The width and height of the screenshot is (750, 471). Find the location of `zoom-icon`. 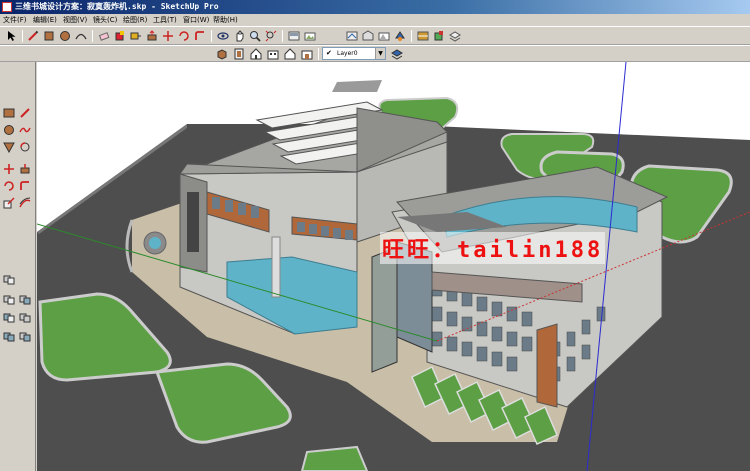

zoom-icon is located at coordinates (255, 36).